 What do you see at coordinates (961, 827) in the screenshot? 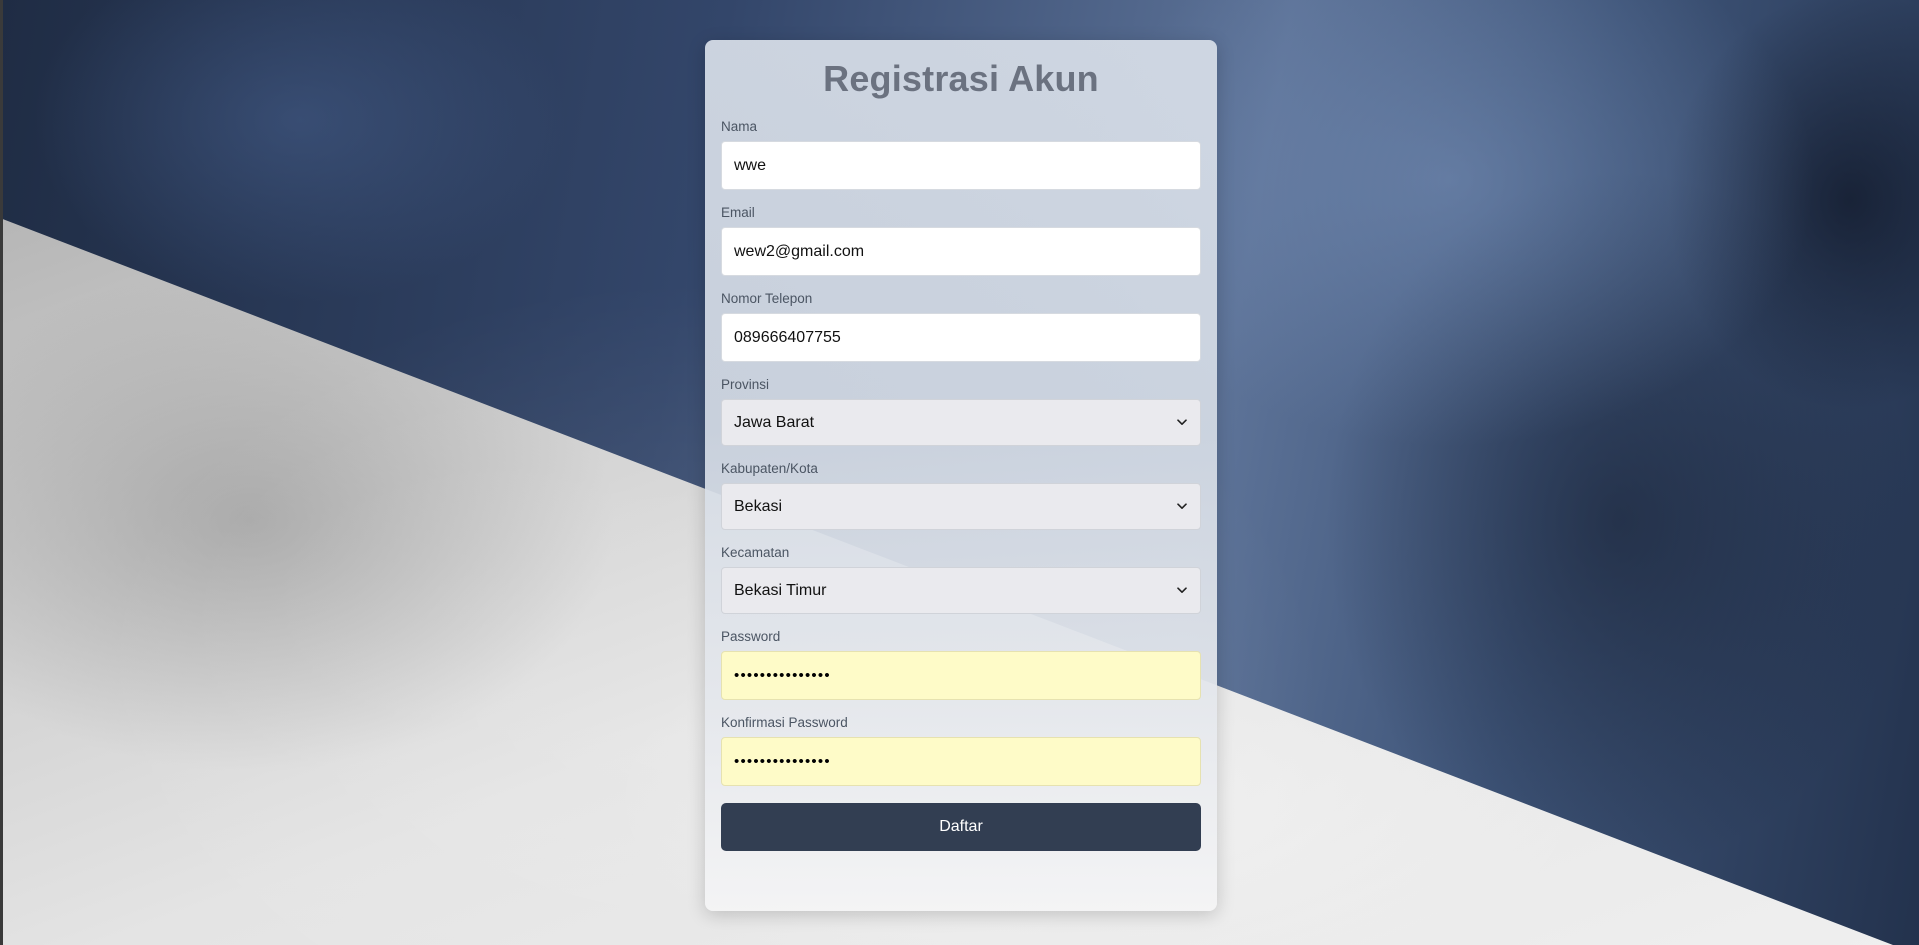
I see `daftar-button: Daftar` at bounding box center [961, 827].